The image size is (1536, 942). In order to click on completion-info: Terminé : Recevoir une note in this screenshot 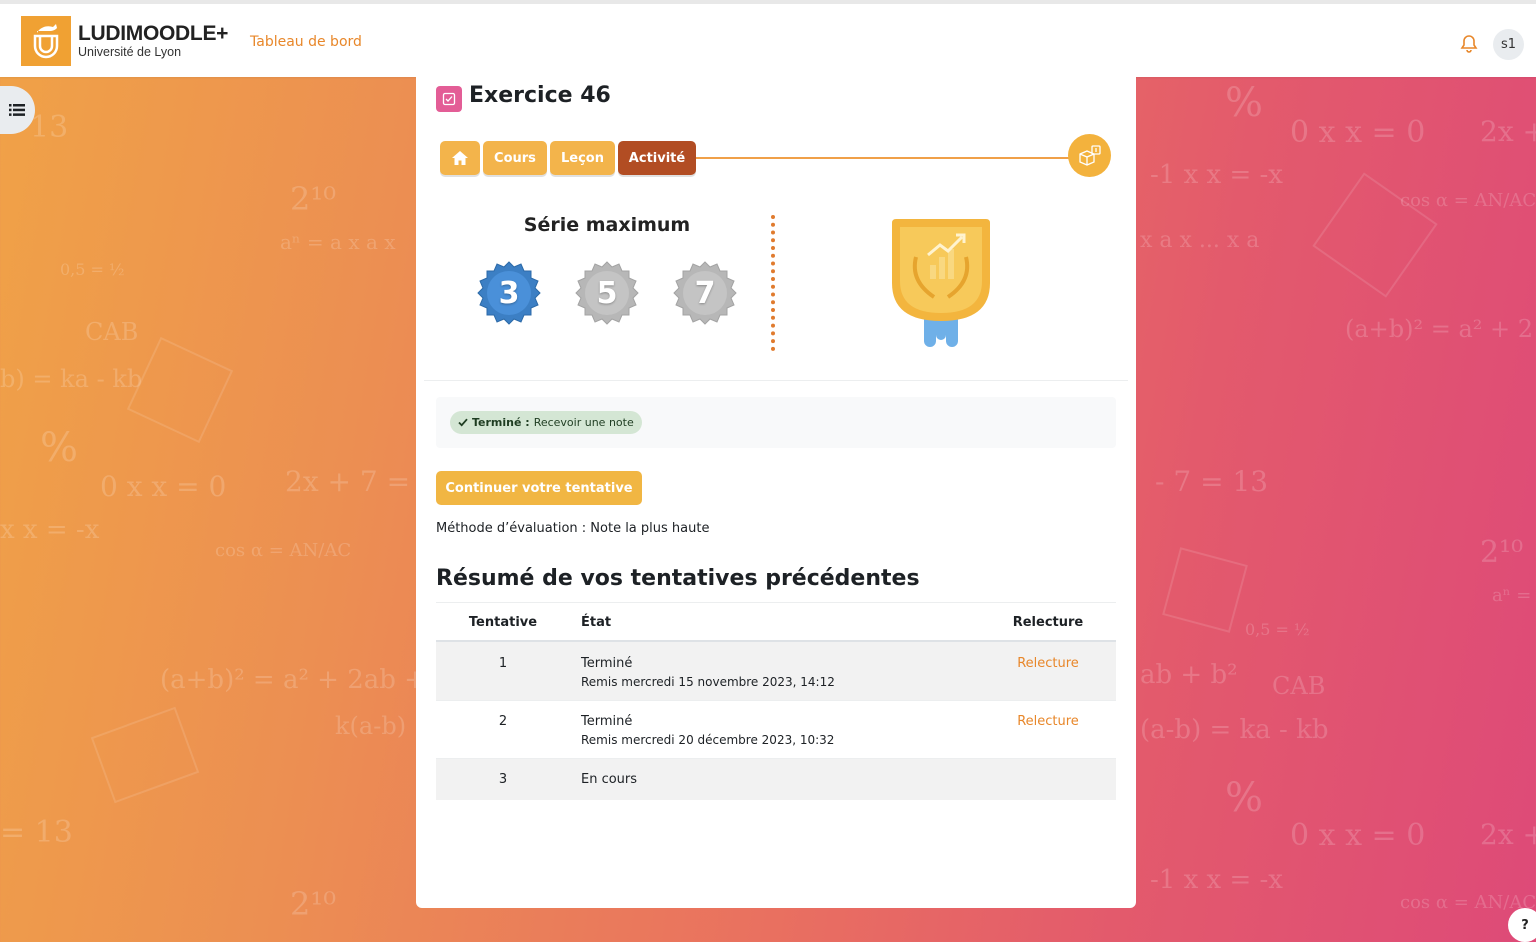, I will do `click(776, 422)`.